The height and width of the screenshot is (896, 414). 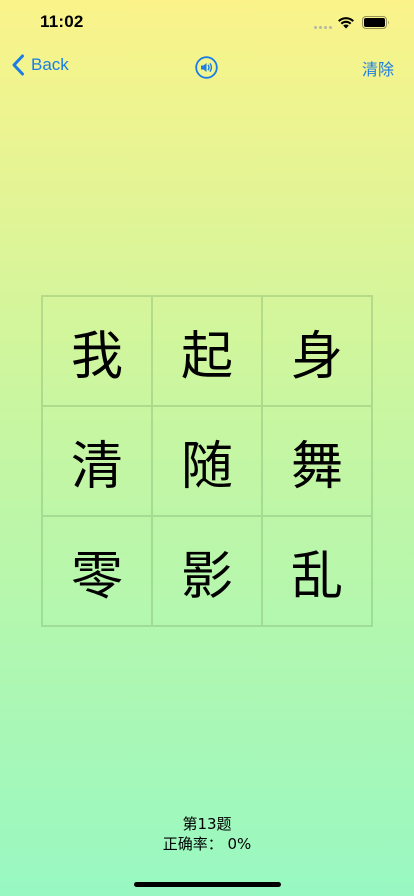 What do you see at coordinates (207, 884) in the screenshot?
I see `home-indicator` at bounding box center [207, 884].